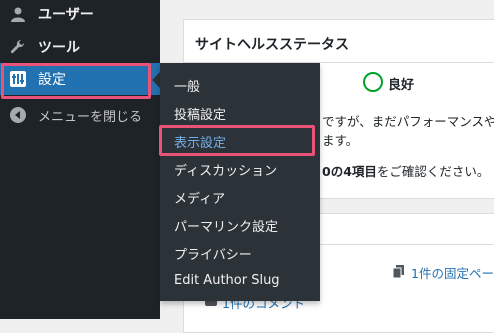 This screenshot has width=494, height=333. I want to click on site-health-line3: 0の4項目をご確認ください。, so click(405, 170).